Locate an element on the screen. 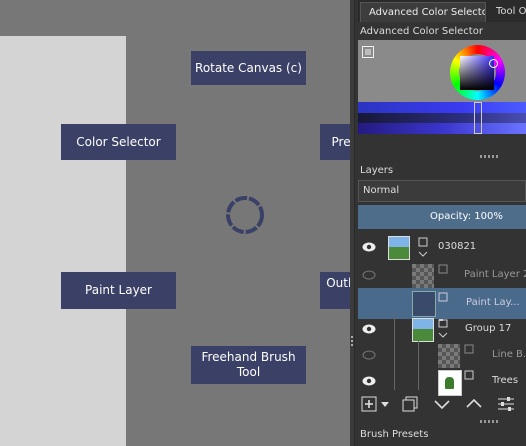 The height and width of the screenshot is (446, 526). layers-toolbar is located at coordinates (442, 404).